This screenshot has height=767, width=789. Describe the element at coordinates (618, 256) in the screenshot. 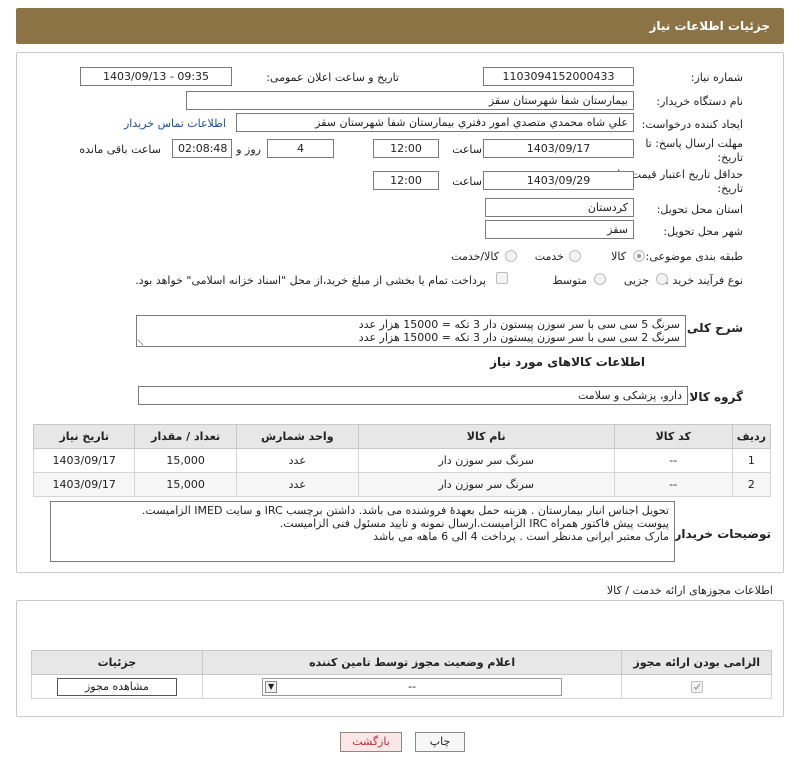

I see `category-option-goods: کالا` at that location.